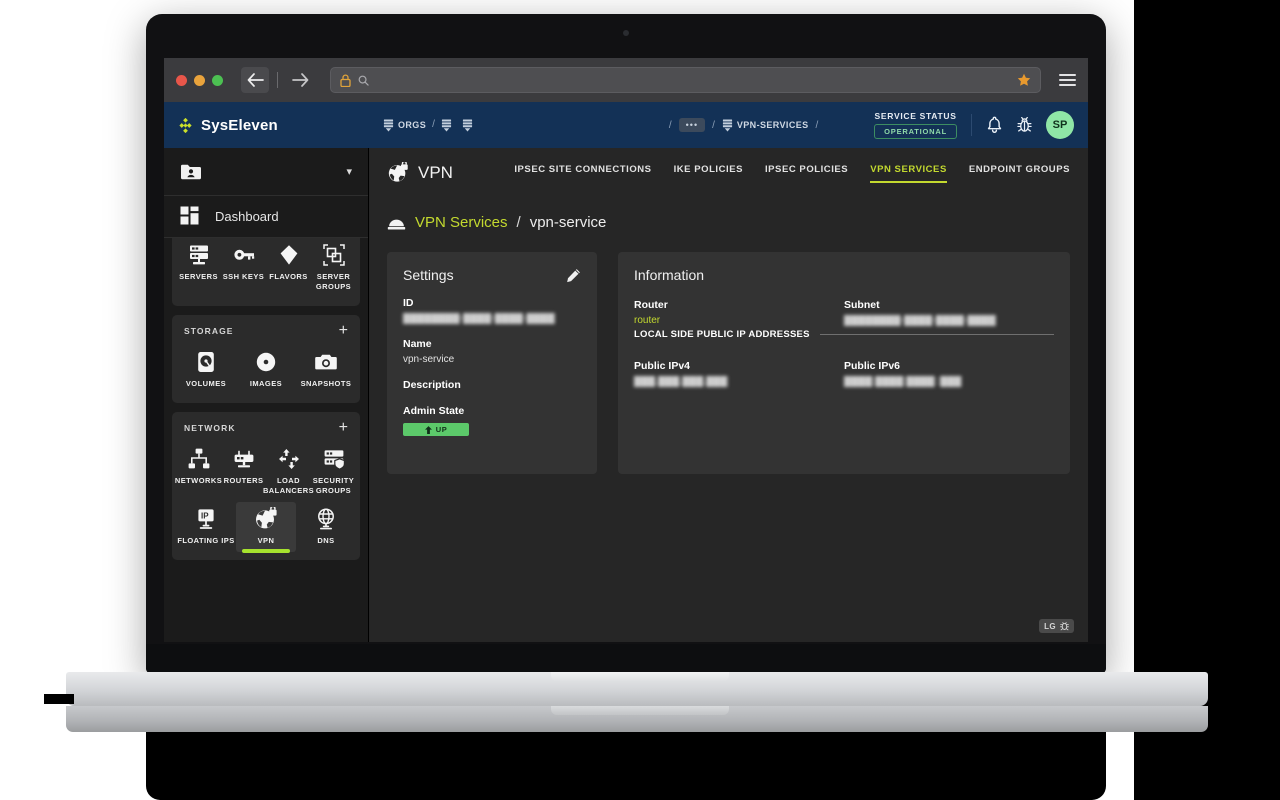 The height and width of the screenshot is (800, 1280). What do you see at coordinates (479, 318) in the screenshot?
I see `field-value-id: ████████-████-████-████` at bounding box center [479, 318].